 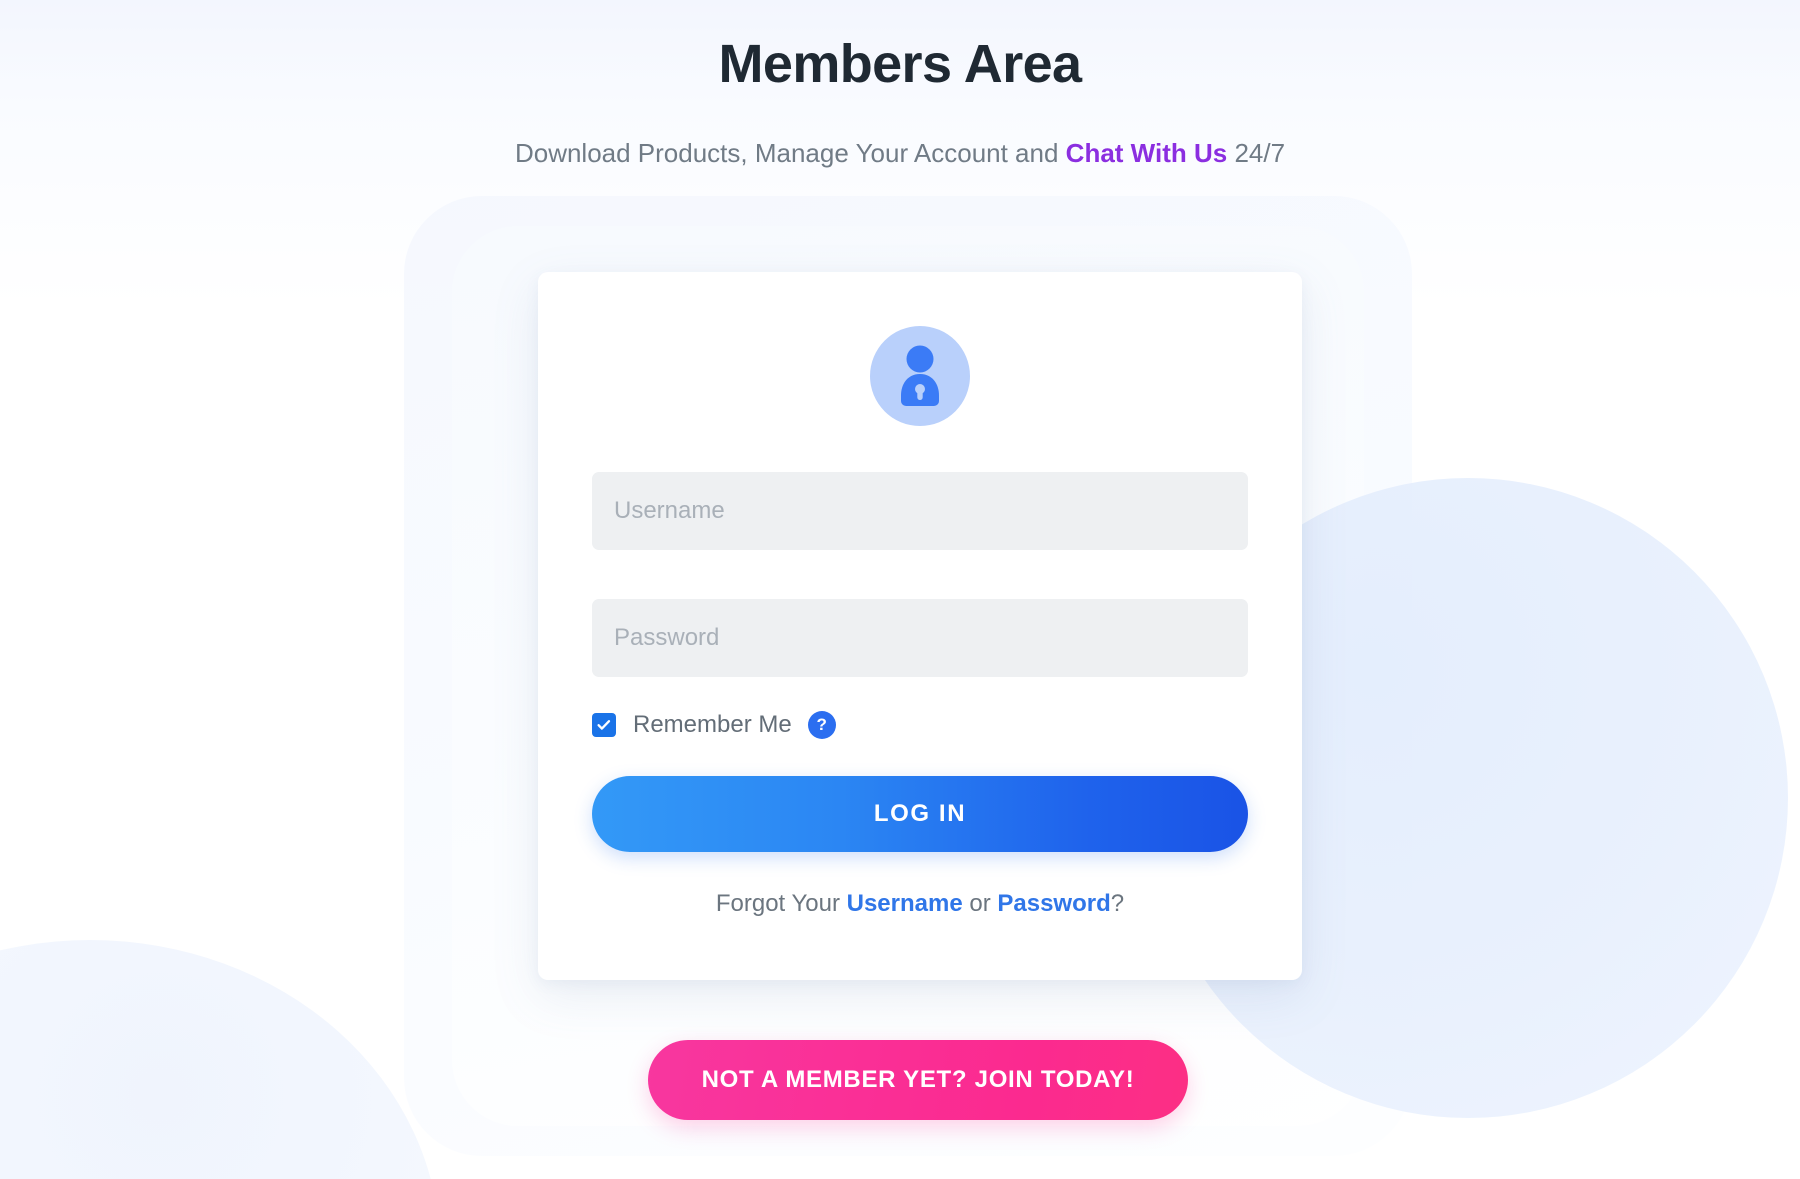 I want to click on remember-me-label: Remember Me, so click(x=712, y=724).